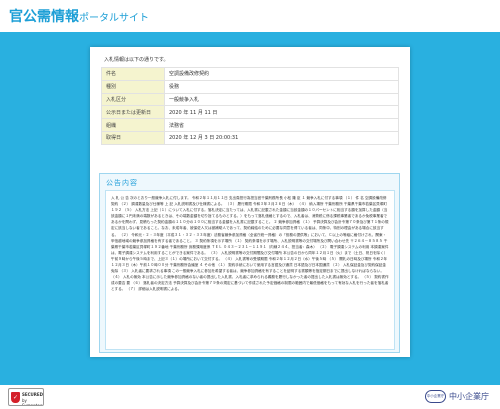 This screenshot has width=500, height=409. I want to click on site-title-sub: ポータルサイト, so click(114, 18).